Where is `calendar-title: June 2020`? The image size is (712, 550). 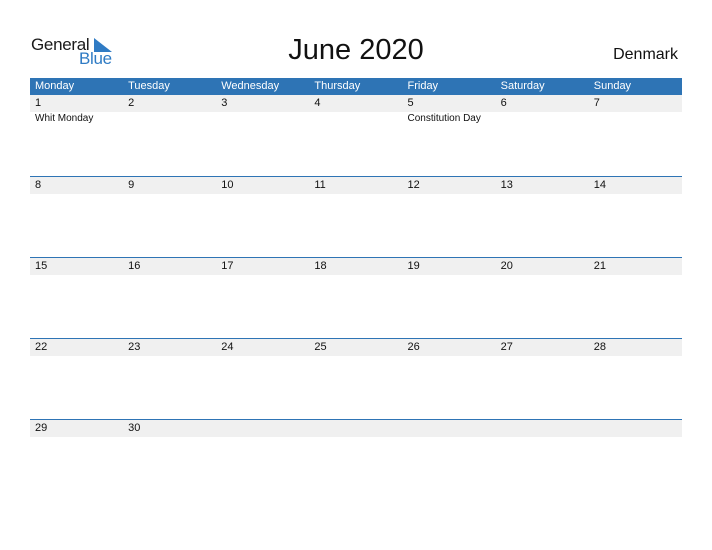 calendar-title: June 2020 is located at coordinates (356, 50).